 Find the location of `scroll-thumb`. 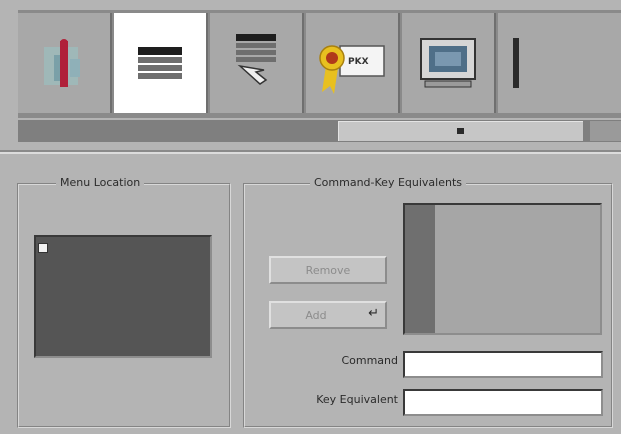

scroll-thumb is located at coordinates (460, 131).